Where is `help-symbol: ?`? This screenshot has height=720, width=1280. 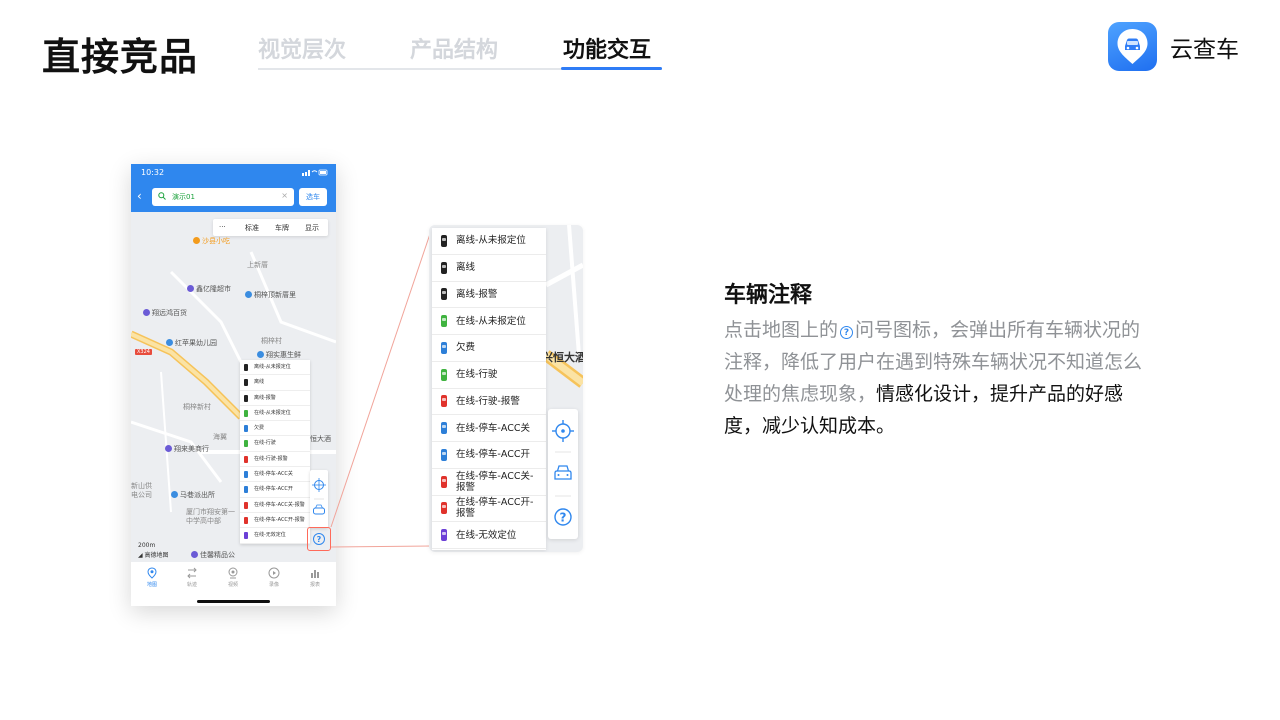 help-symbol: ? is located at coordinates (563, 518).